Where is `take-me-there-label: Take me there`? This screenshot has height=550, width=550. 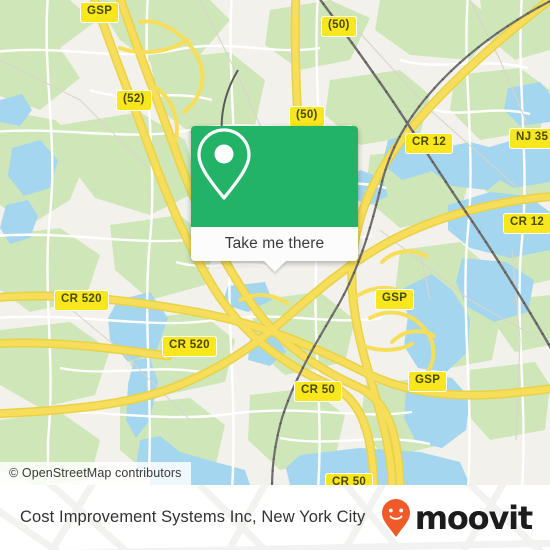
take-me-there-label: Take me there is located at coordinates (274, 243).